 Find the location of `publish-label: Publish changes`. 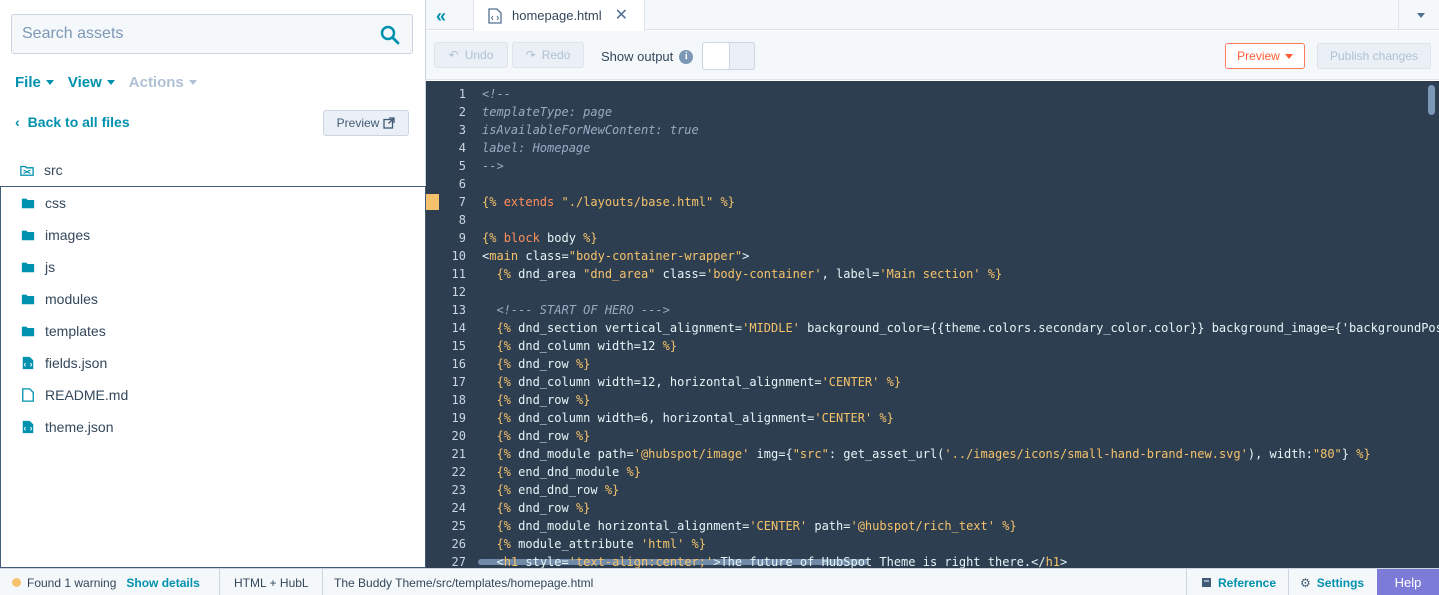

publish-label: Publish changes is located at coordinates (1374, 56).